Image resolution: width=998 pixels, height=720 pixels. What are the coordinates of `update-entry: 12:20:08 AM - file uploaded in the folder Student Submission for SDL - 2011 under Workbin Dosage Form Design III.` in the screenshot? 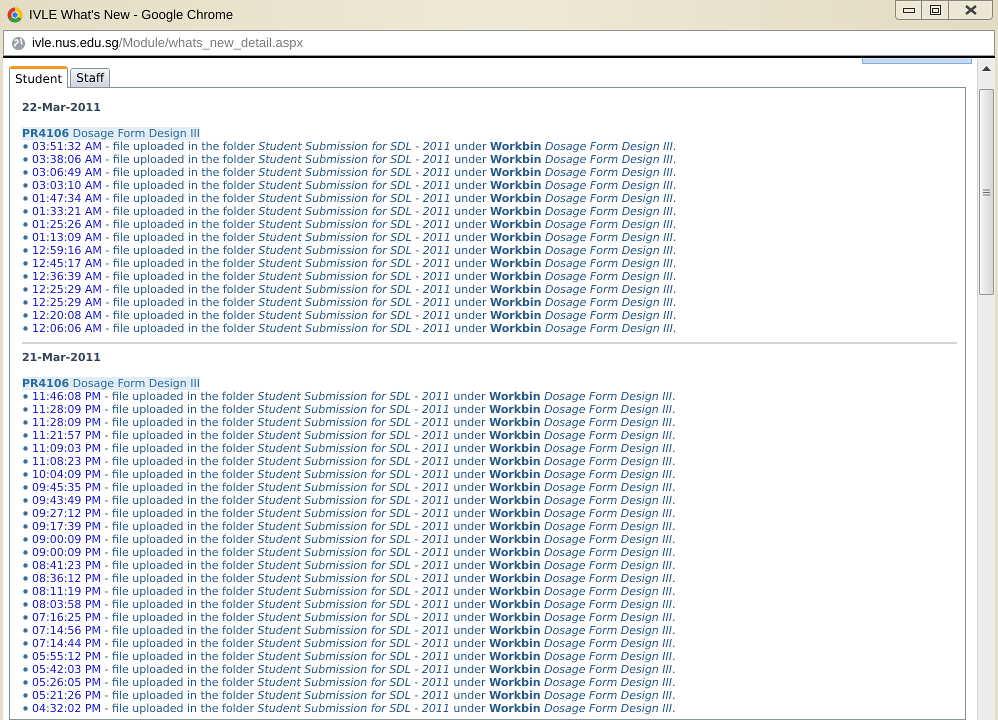 It's located at (354, 315).